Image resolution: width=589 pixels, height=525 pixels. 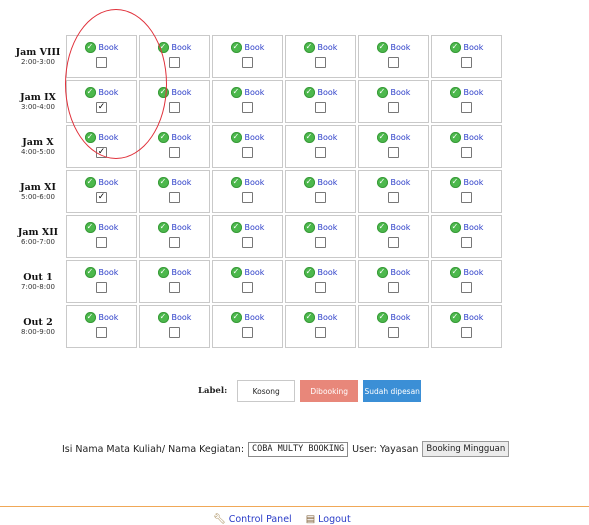 I want to click on kegiatan-input: COBA MULTY BOOKING, so click(x=298, y=449).